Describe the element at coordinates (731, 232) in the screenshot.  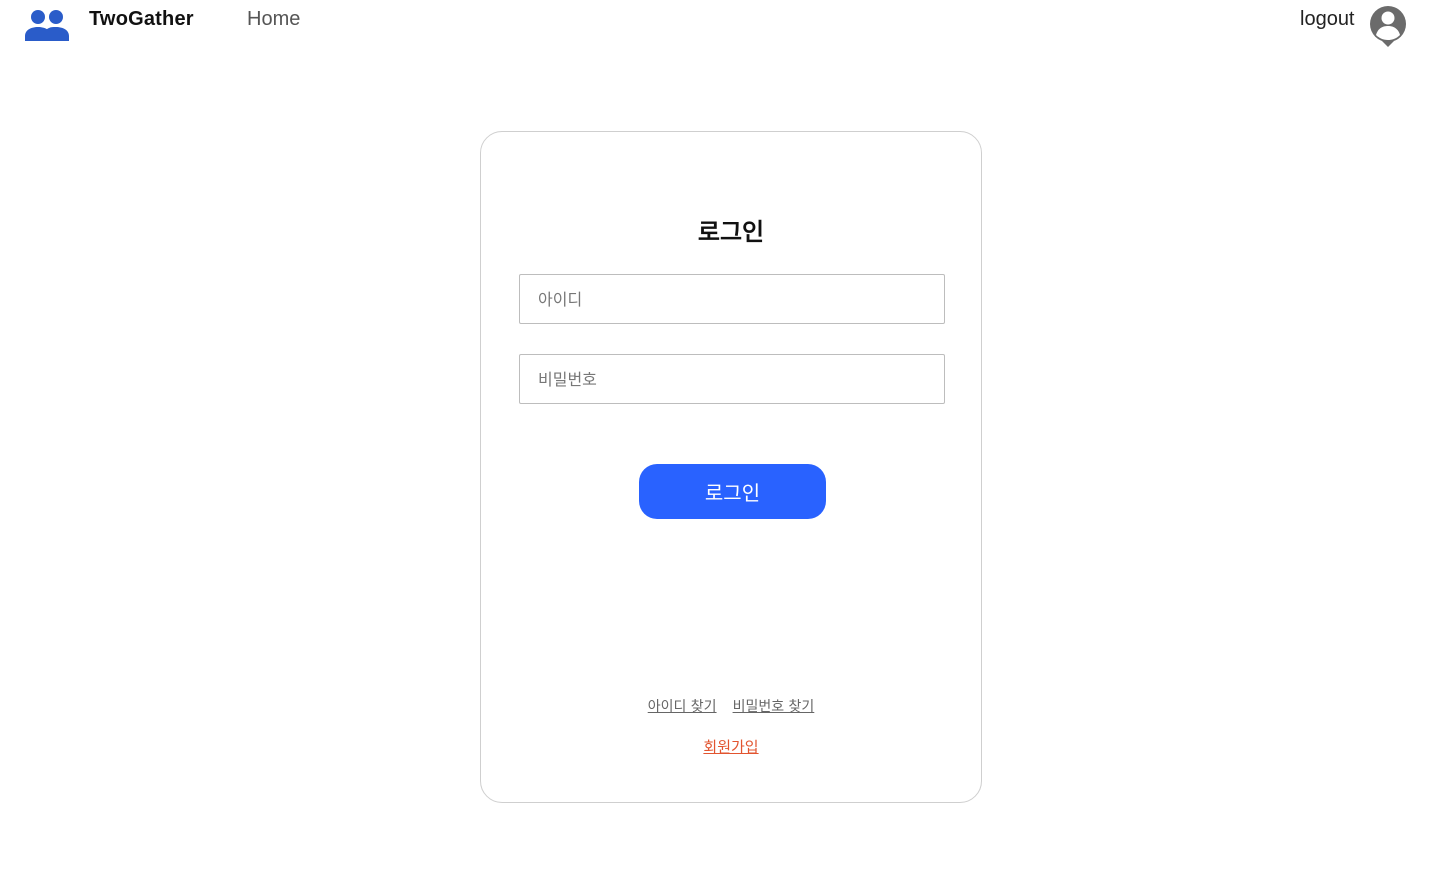
I see `login-title: 로그인` at that location.